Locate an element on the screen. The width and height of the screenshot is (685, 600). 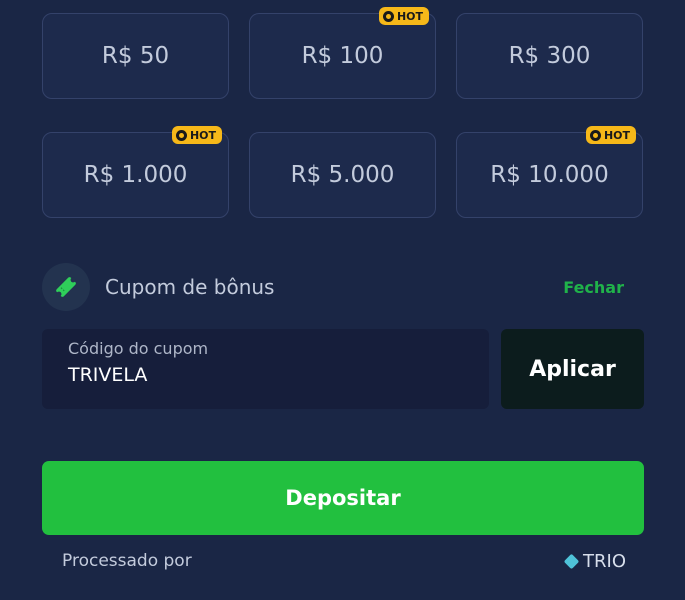
amount-label: R$ 50 is located at coordinates (135, 56).